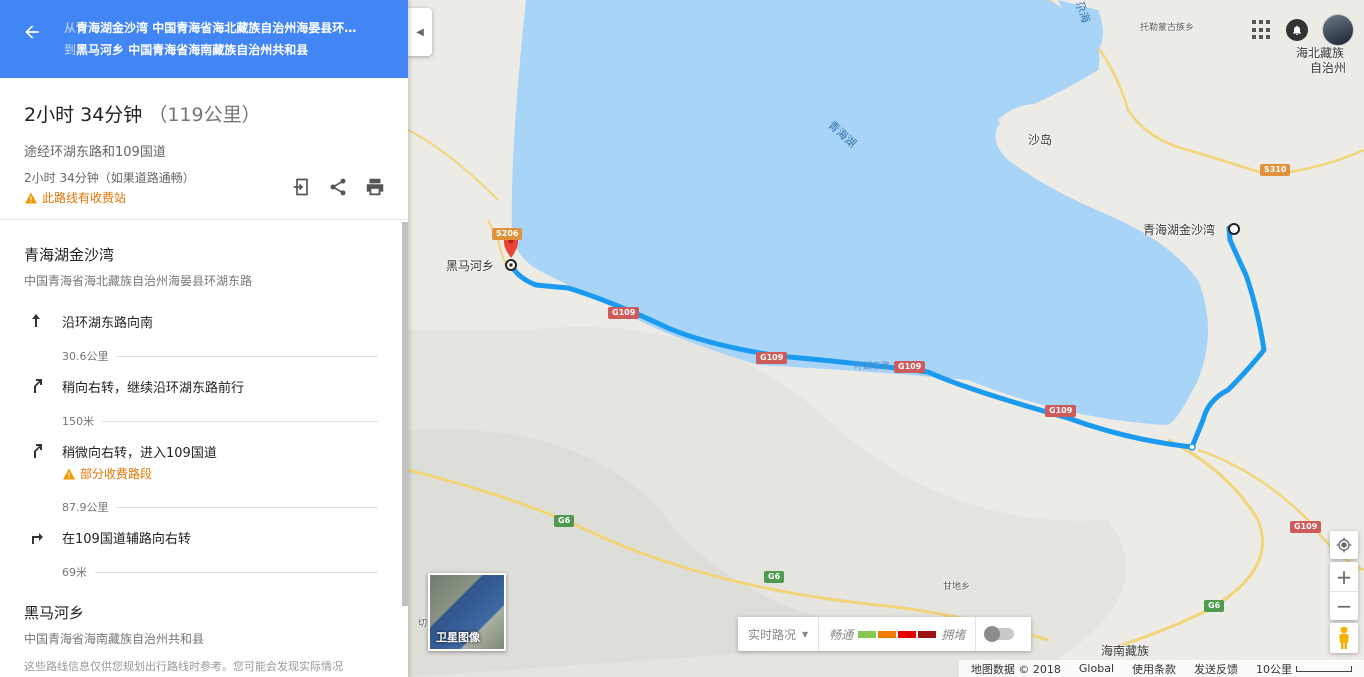  I want to click on route-to-line: 到黑马河乡 中国青海省海南藏族自治州共和县, so click(230, 49).